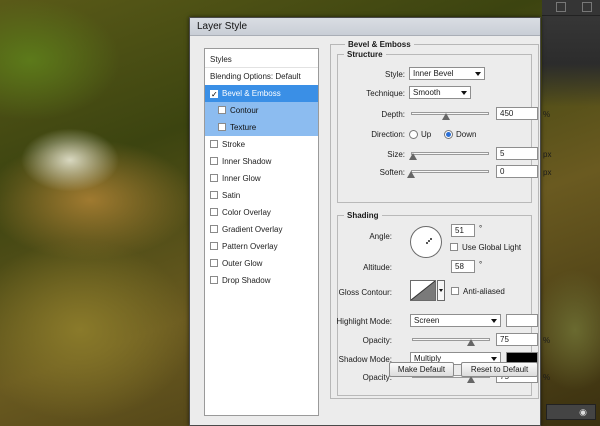 This screenshot has height=426, width=600. I want to click on gloss-contour-label: Gloss Contour:, so click(365, 292).